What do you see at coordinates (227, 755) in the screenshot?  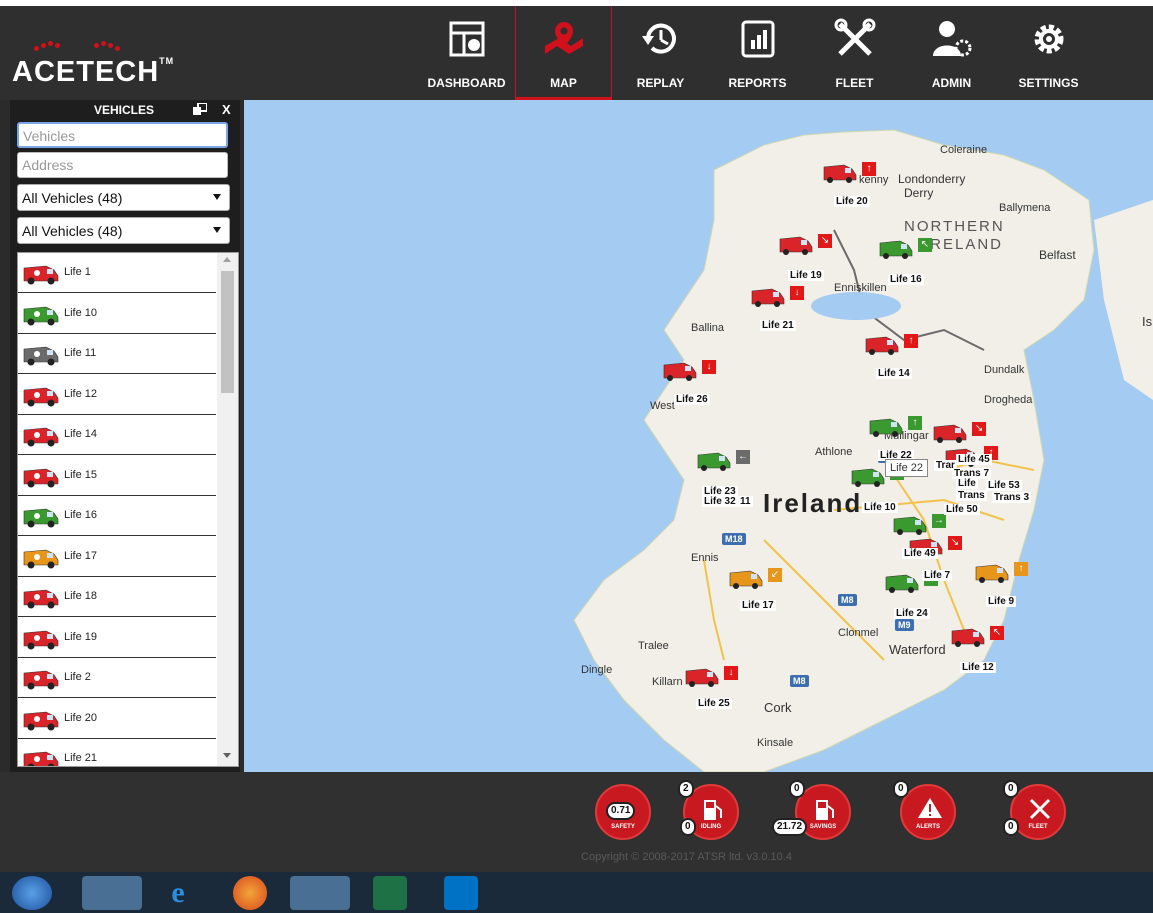 I see `scroll-down-arrow-icon` at bounding box center [227, 755].